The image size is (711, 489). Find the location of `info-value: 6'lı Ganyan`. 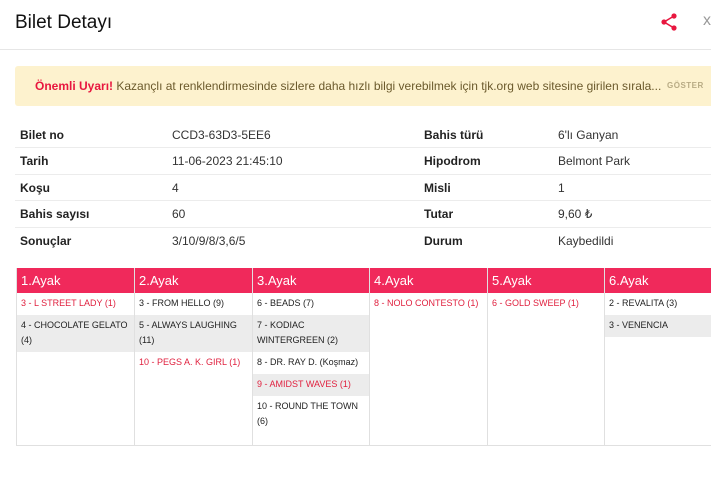

info-value: 6'lı Ganyan is located at coordinates (588, 135).